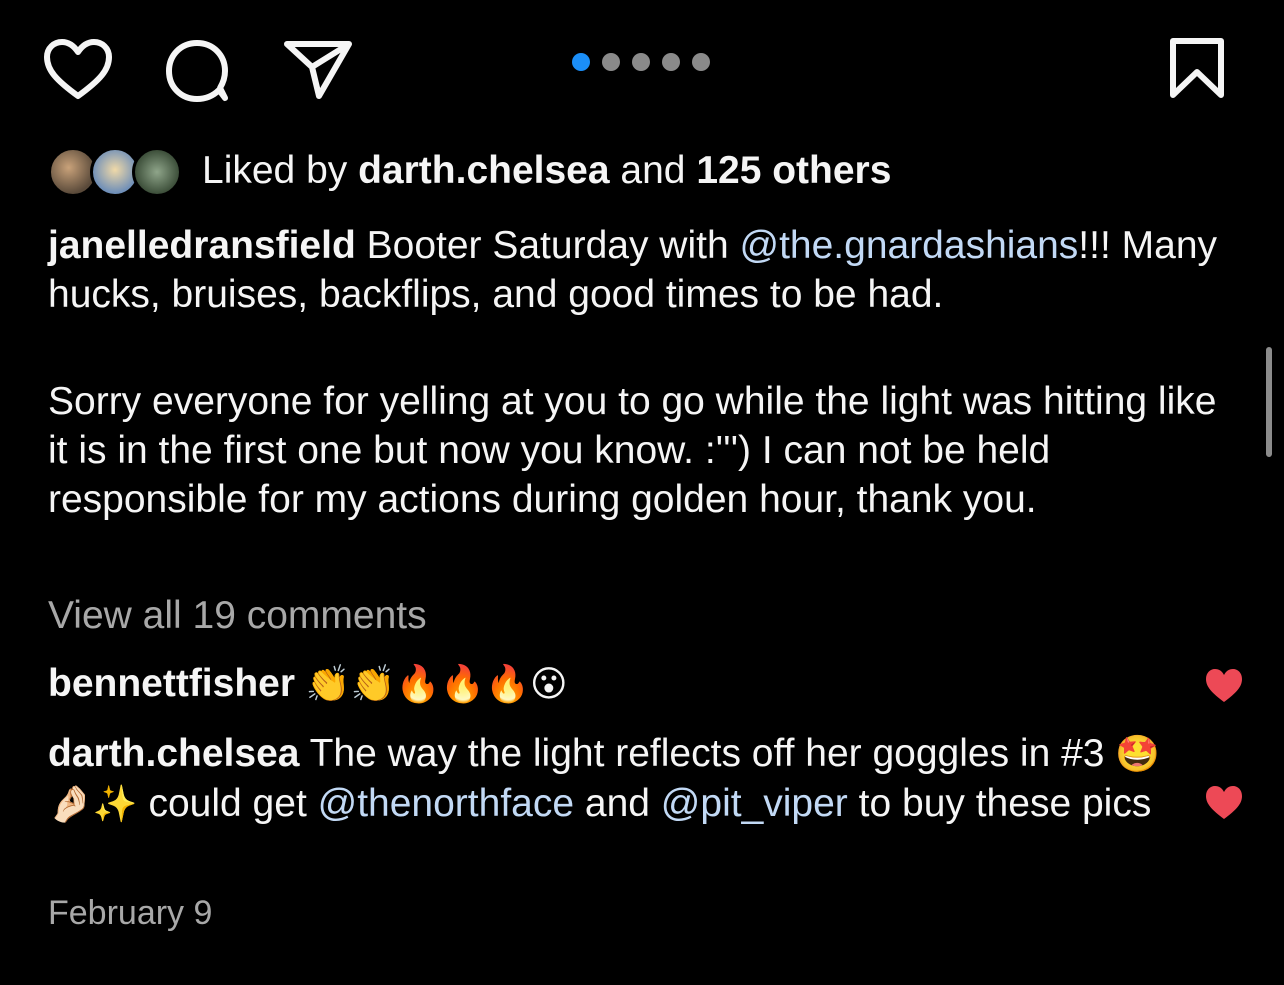 The height and width of the screenshot is (985, 1284). I want to click on caption-mention: @the.gnardashians, so click(908, 245).